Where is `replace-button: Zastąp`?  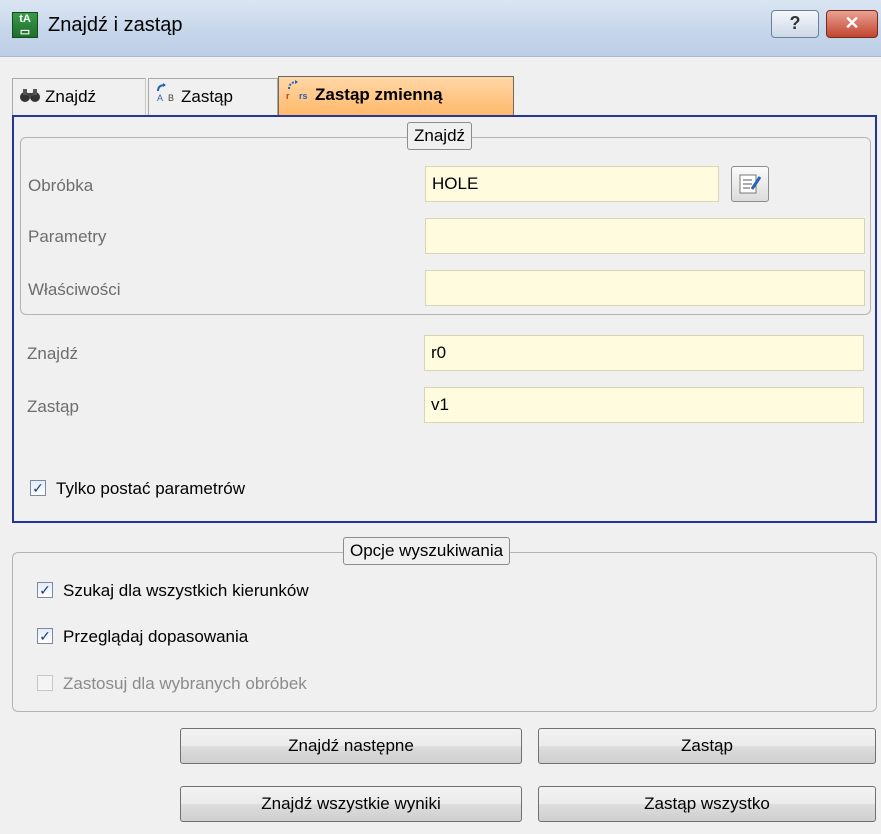 replace-button: Zastąp is located at coordinates (707, 746).